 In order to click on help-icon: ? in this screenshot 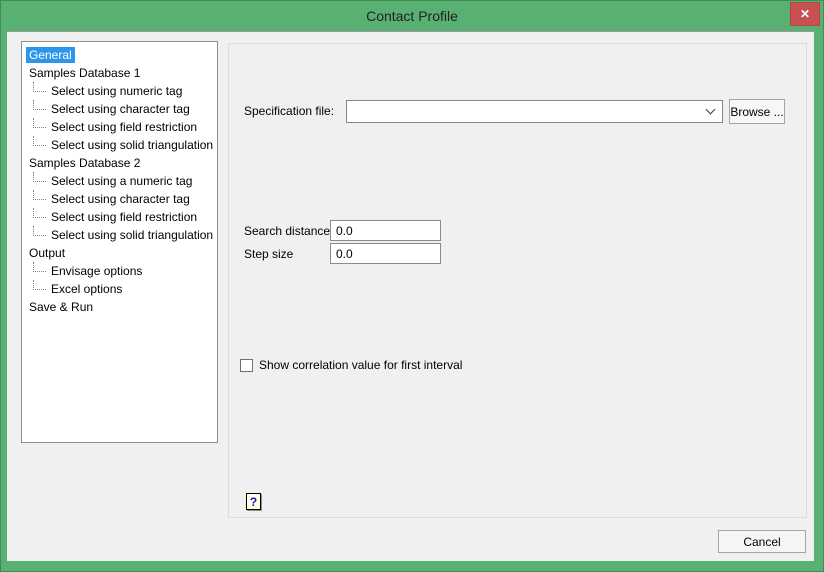, I will do `click(253, 501)`.